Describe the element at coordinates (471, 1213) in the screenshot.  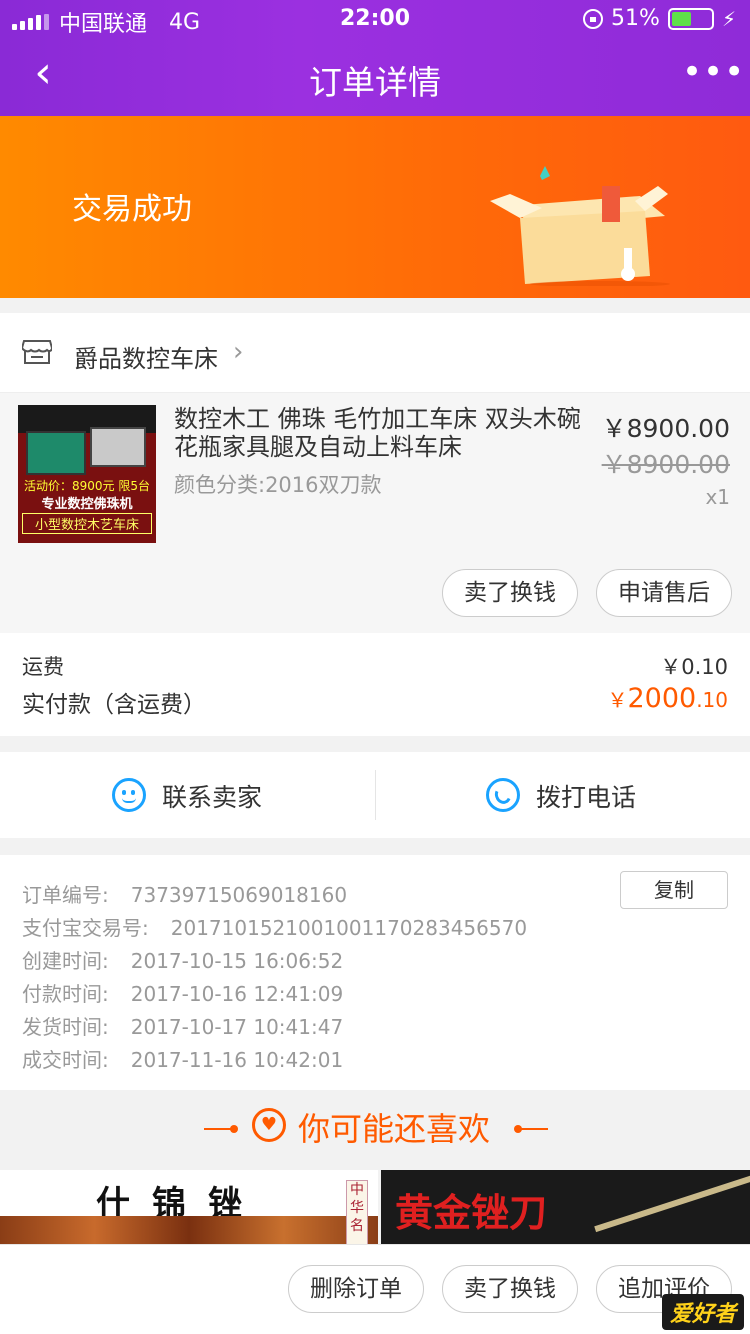
I see `recommend-right-title: 黄金锉刀` at that location.